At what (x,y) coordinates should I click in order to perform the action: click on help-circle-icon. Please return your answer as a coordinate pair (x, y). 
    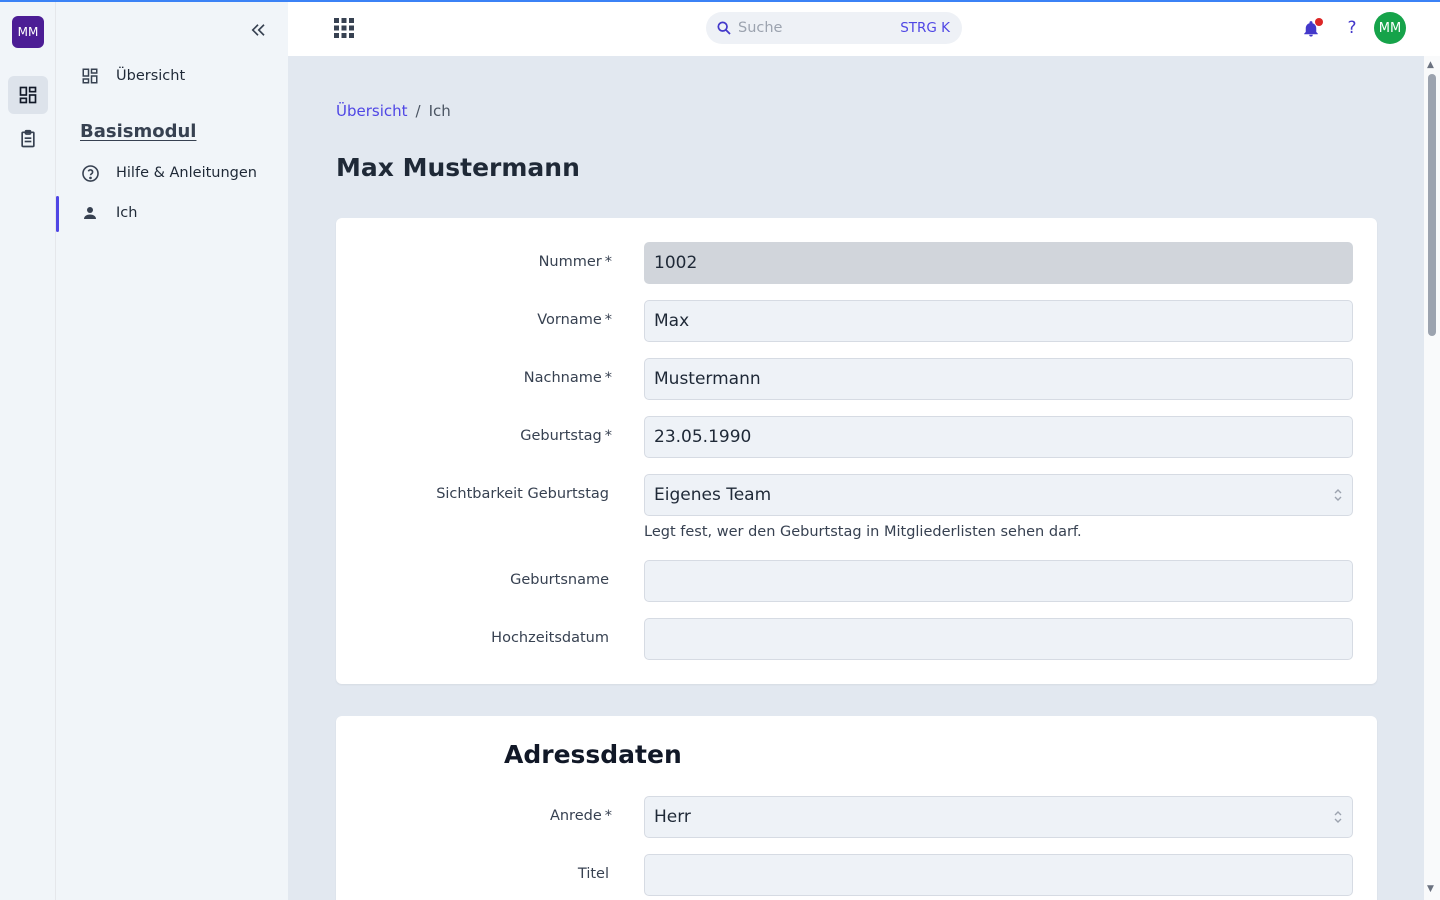
    Looking at the image, I should click on (90, 173).